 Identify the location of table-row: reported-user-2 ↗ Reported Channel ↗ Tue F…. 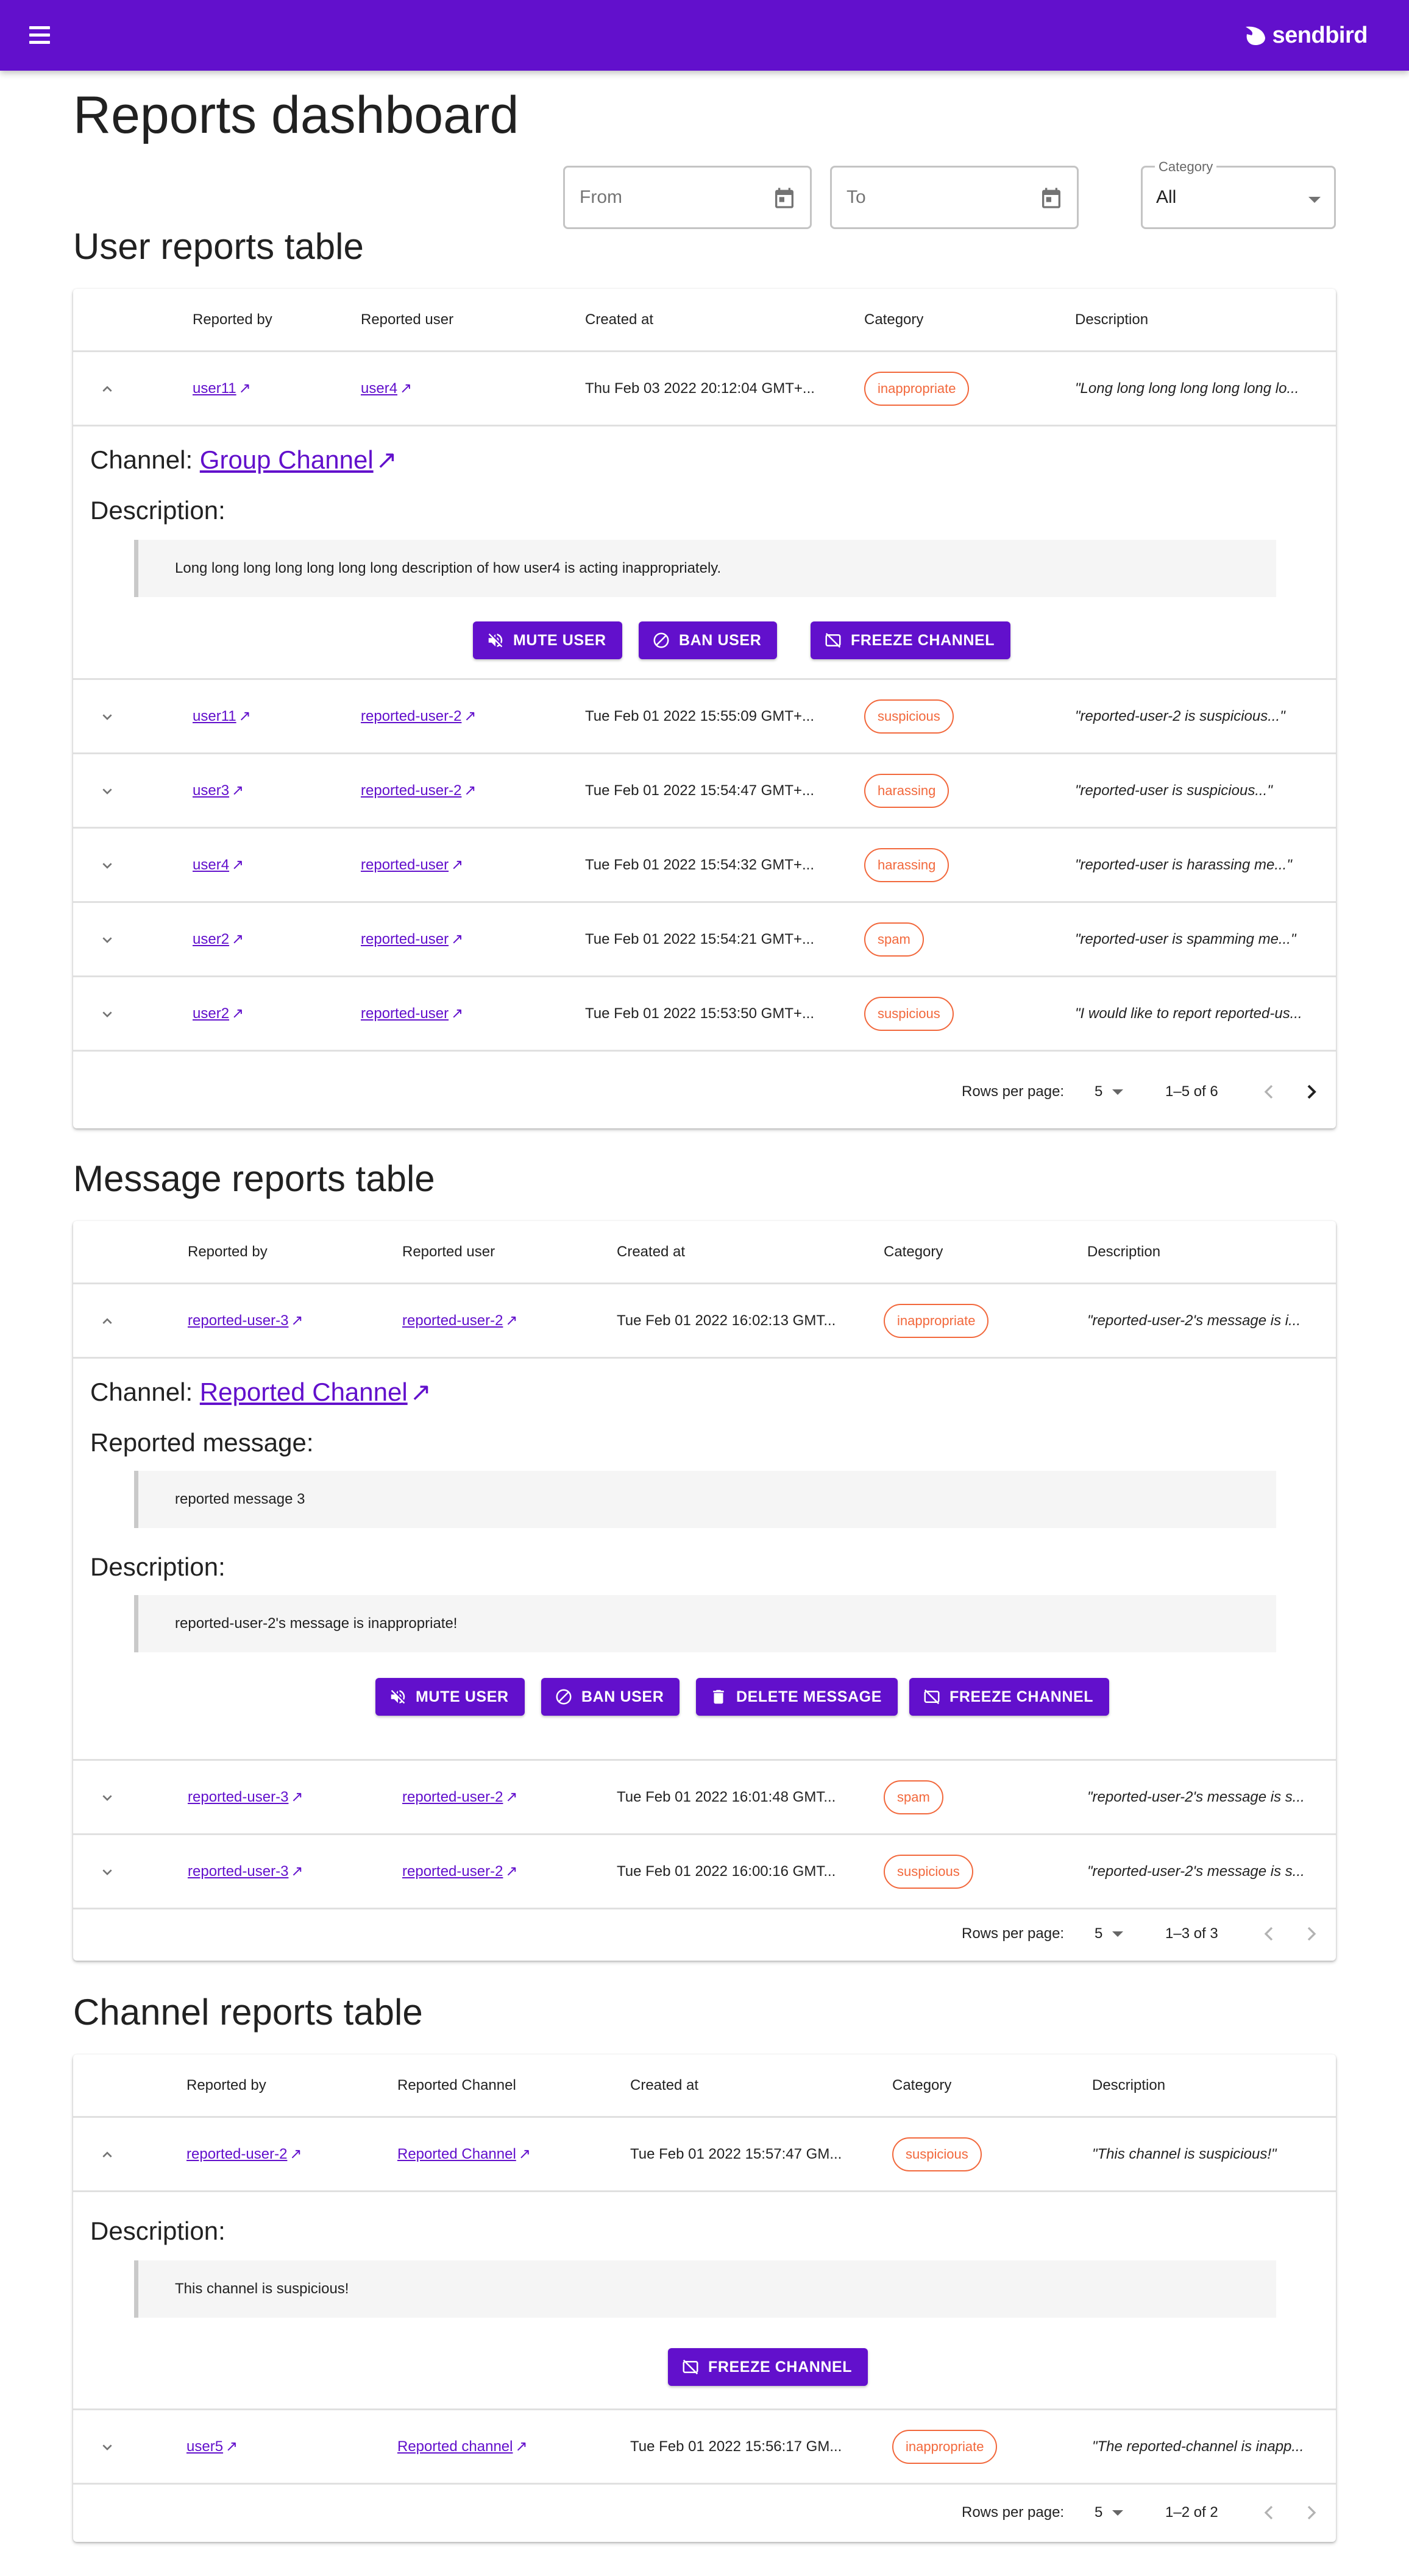
(704, 2155).